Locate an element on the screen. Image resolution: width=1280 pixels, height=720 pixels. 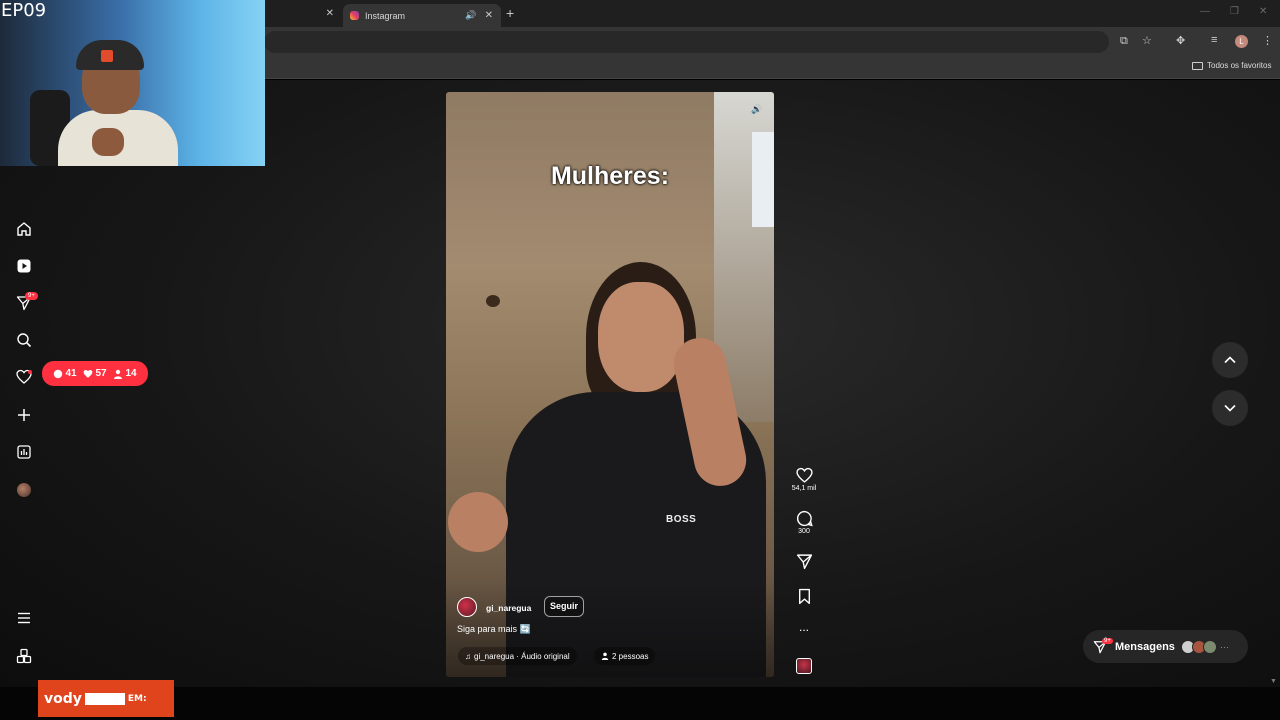
reels-icon is located at coordinates (24, 266).